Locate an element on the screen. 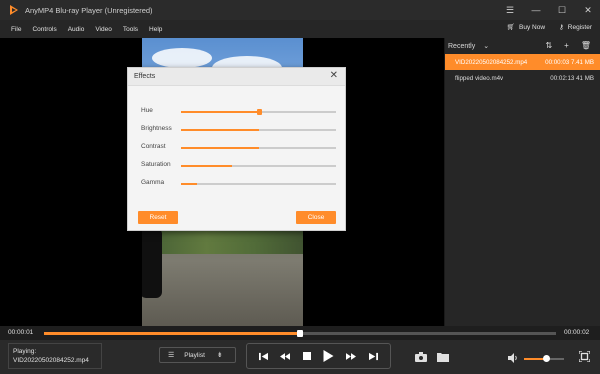 This screenshot has height=374, width=600. register-button: ⚷ Register is located at coordinates (575, 27).